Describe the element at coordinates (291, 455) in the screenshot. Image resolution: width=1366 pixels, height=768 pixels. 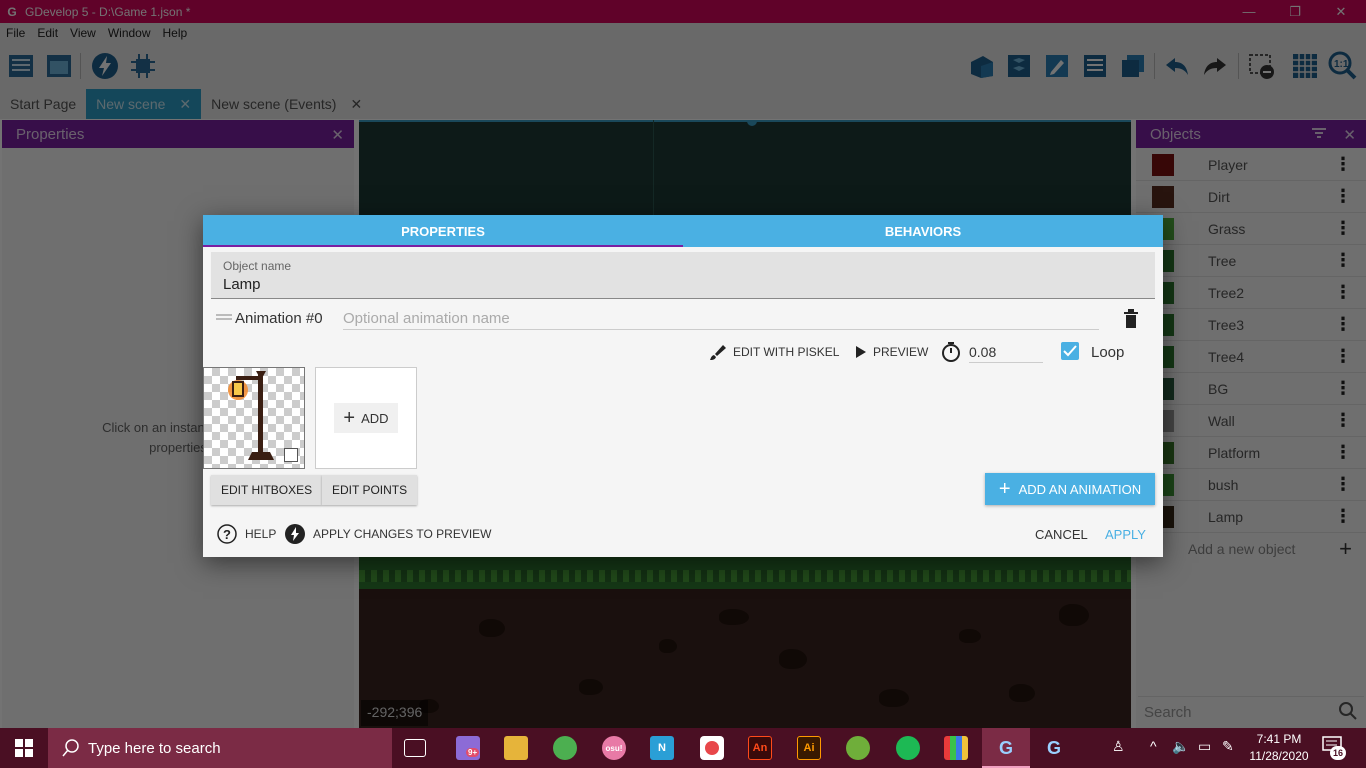
I see `sprite-options-icon` at that location.